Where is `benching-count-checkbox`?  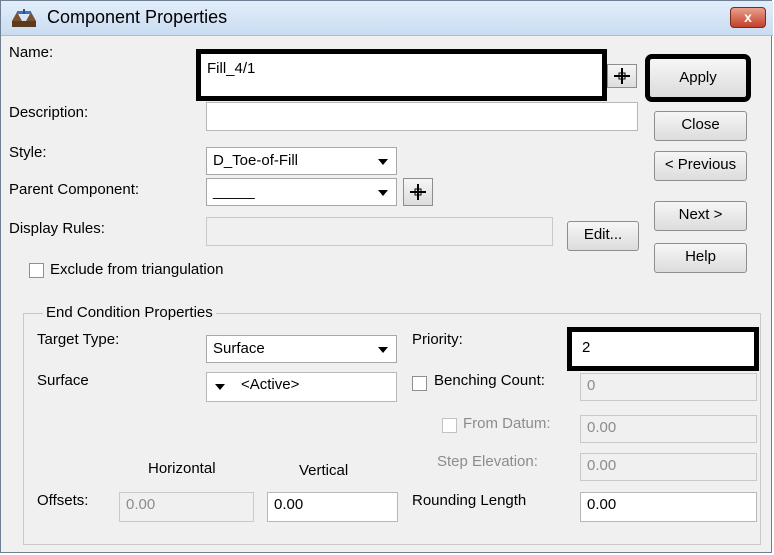 benching-count-checkbox is located at coordinates (419, 383).